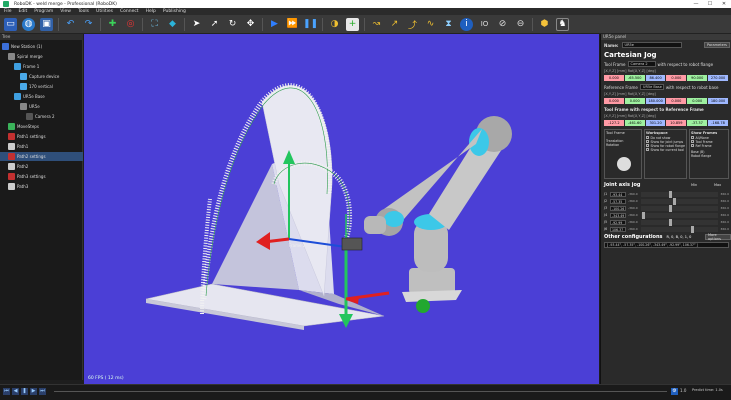 The width and height of the screenshot is (731, 400). Describe the element at coordinates (724, 4) in the screenshot. I see `close-button: ✕` at that location.